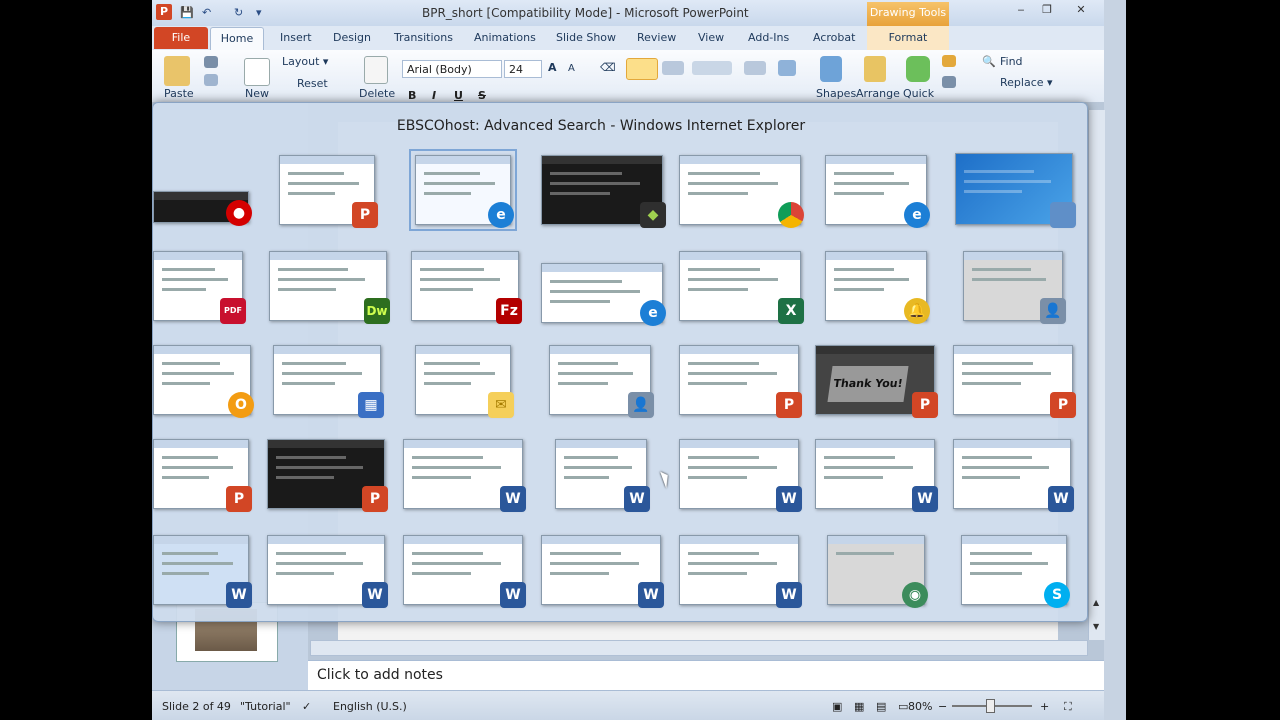 The height and width of the screenshot is (720, 1280). Describe the element at coordinates (908, 38) in the screenshot. I see `tab-format: Format` at that location.